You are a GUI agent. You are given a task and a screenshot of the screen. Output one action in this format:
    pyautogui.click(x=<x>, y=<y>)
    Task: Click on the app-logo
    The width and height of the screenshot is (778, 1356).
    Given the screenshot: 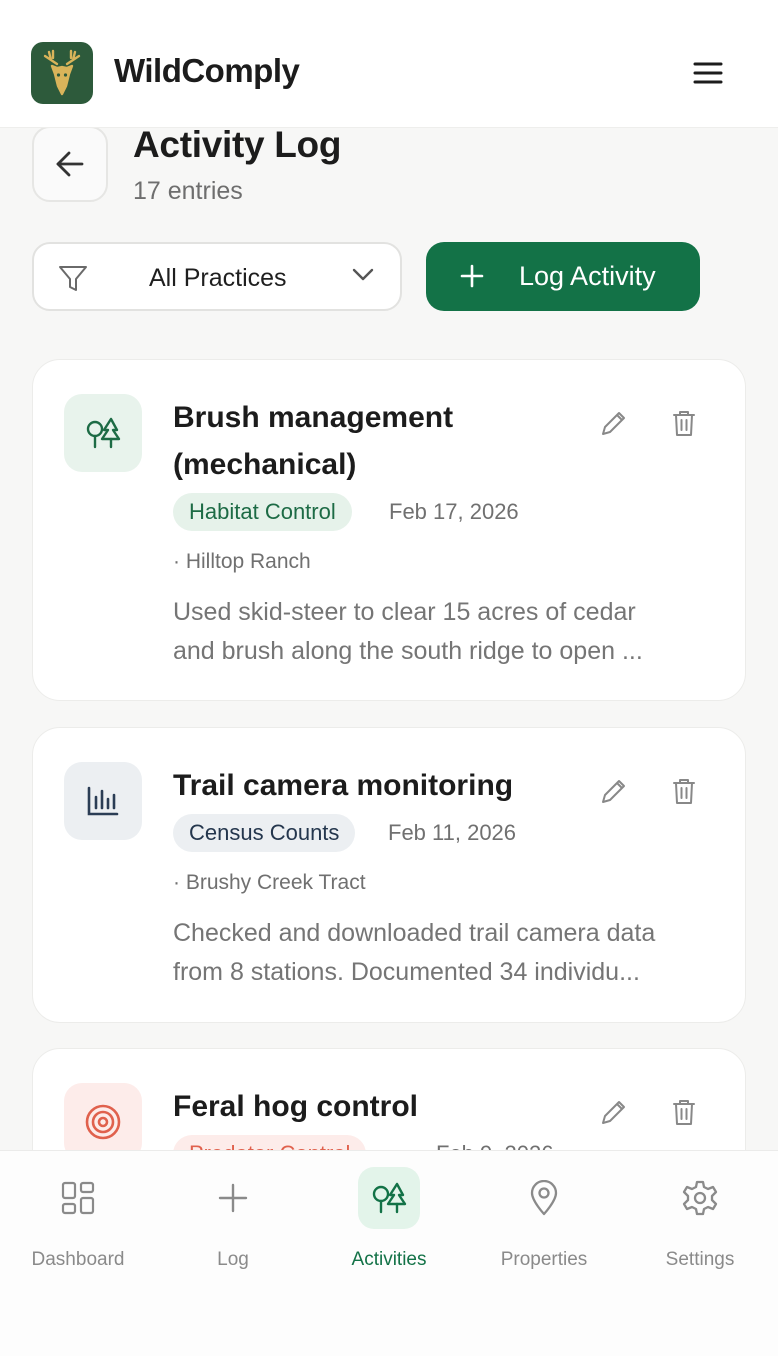 What is the action you would take?
    pyautogui.click(x=62, y=73)
    